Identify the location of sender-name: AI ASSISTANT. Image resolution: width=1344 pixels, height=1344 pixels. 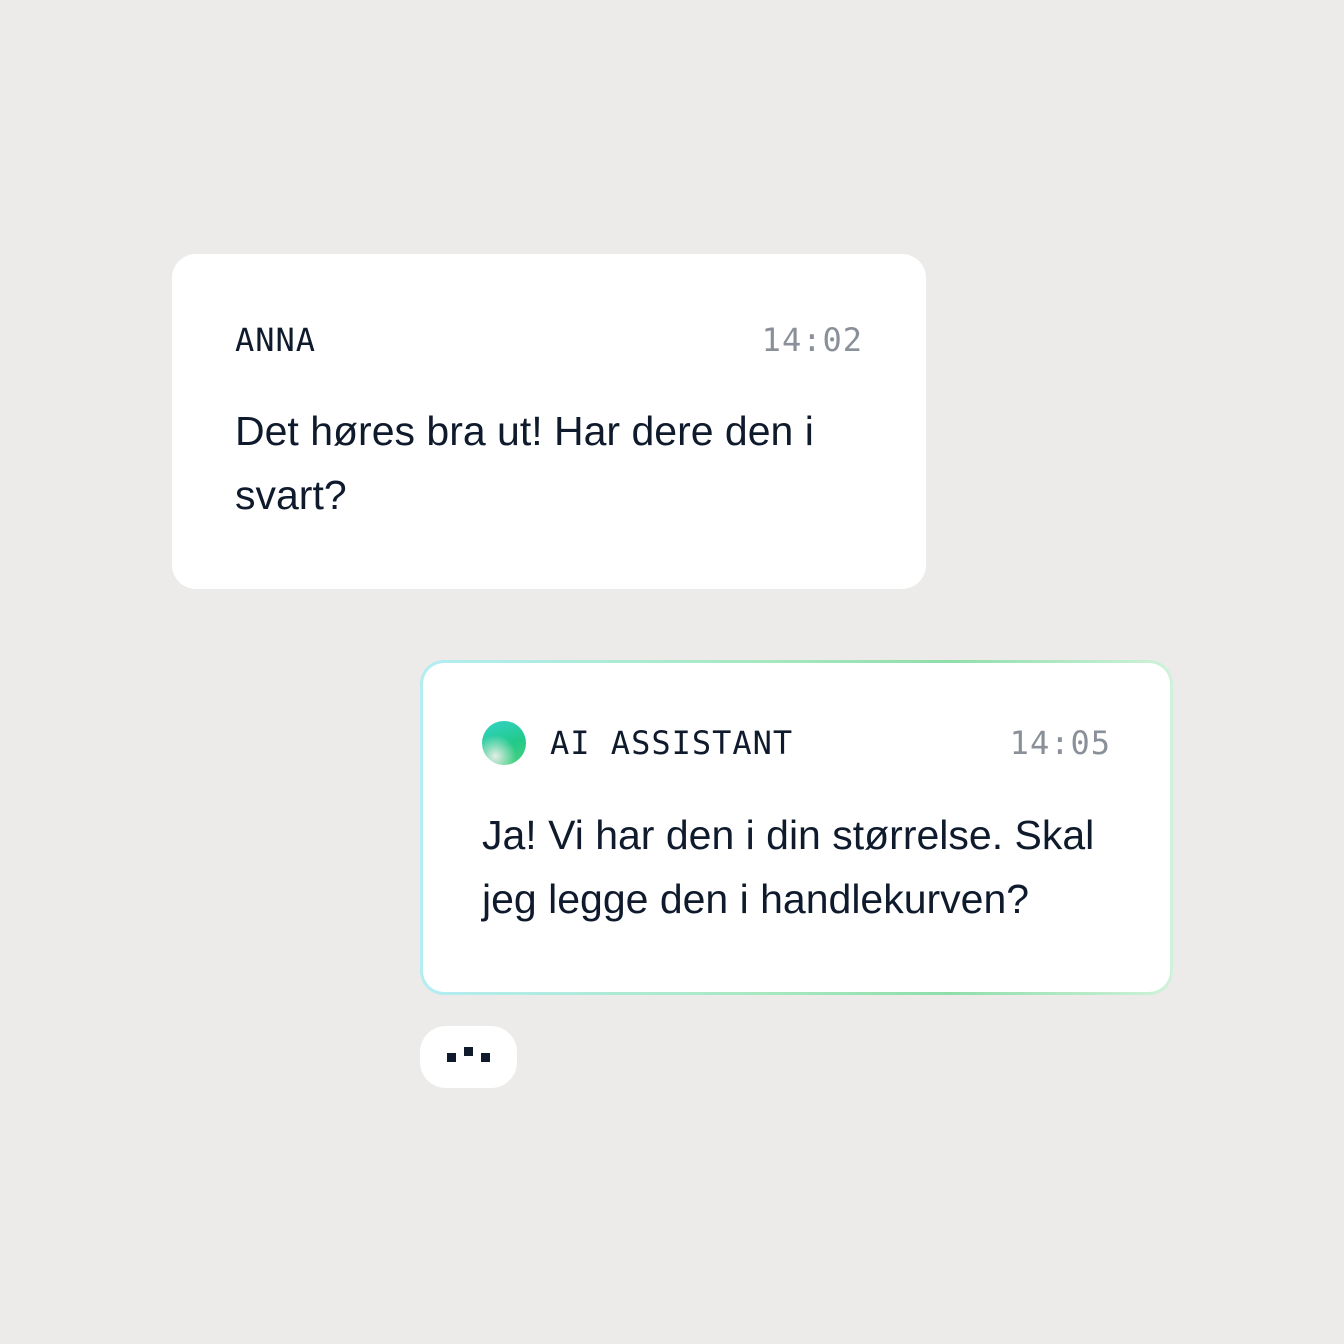
(672, 743).